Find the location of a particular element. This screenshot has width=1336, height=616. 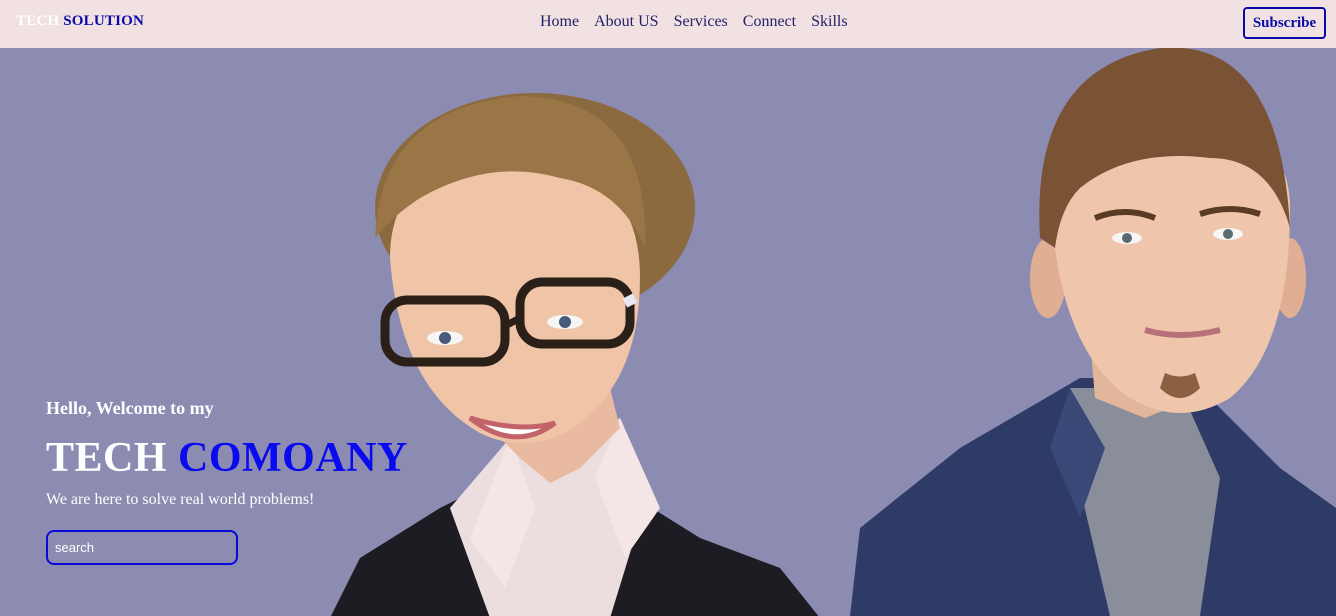

headline-word-tech: TECH is located at coordinates (107, 458).